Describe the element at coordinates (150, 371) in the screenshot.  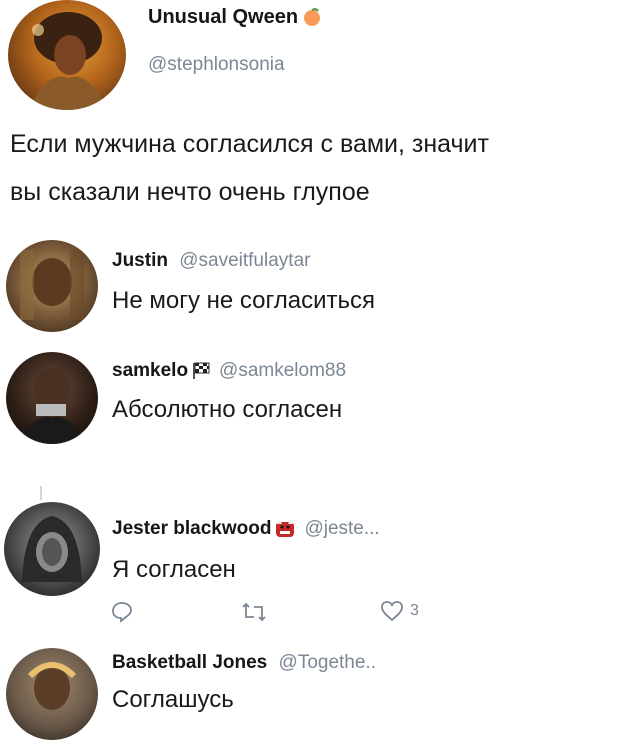
I see `display-name: samkelo` at that location.